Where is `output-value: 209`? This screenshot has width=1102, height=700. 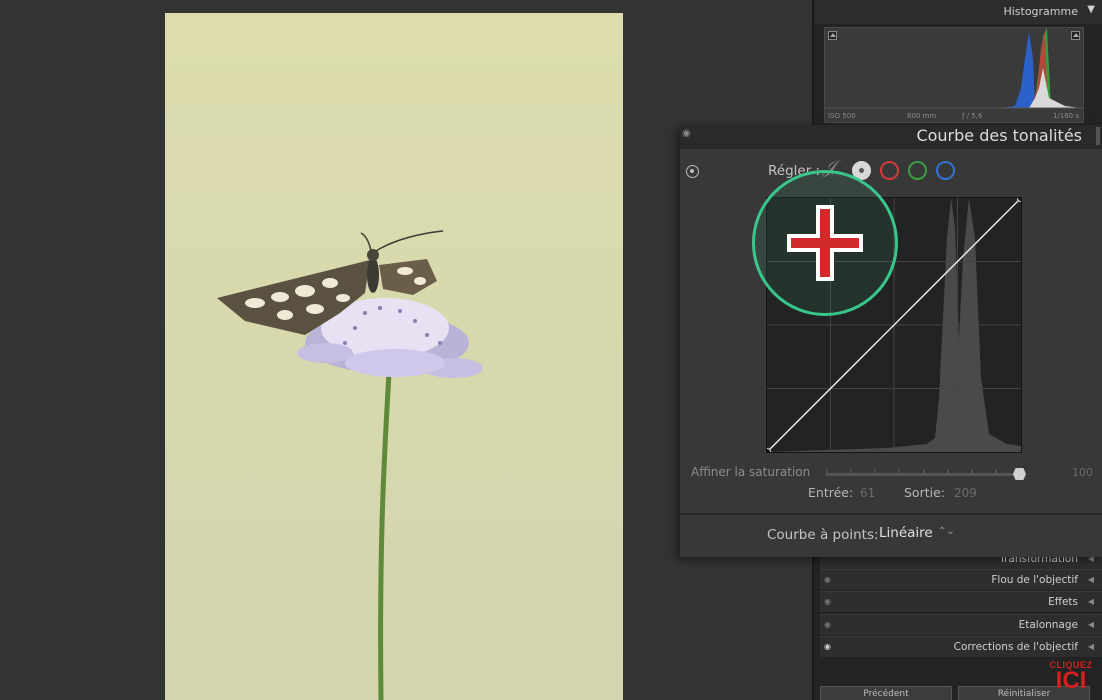
output-value: 209 is located at coordinates (965, 493).